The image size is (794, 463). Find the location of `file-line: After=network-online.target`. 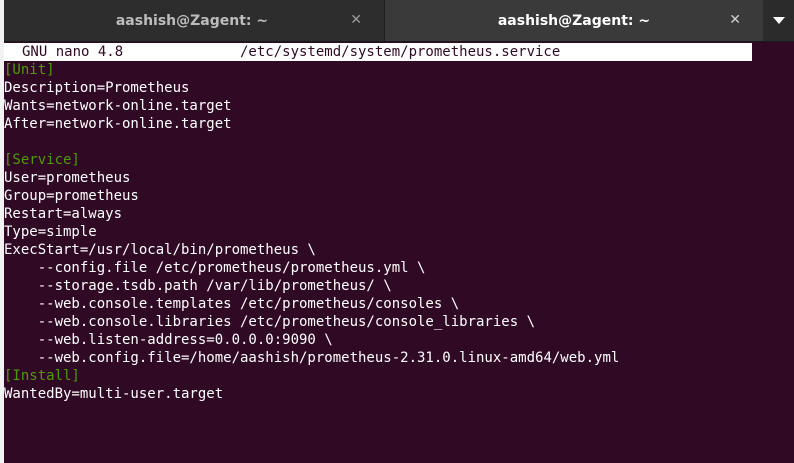

file-line: After=network-online.target is located at coordinates (118, 124).